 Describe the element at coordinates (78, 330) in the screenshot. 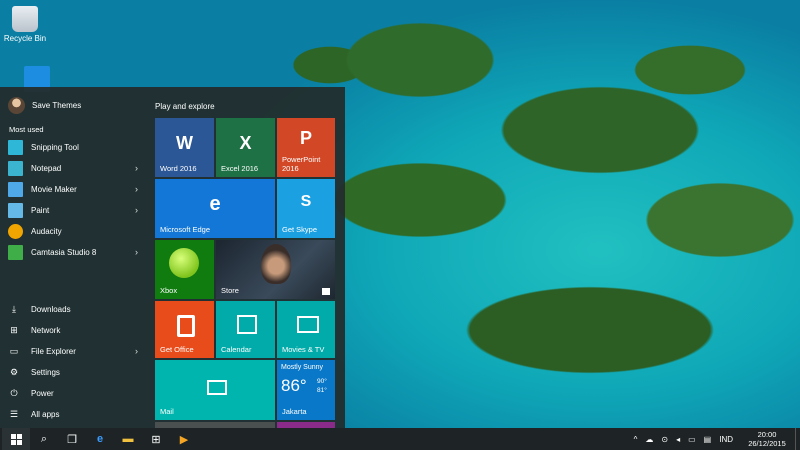

I see `place-network: ⊞ Network` at that location.